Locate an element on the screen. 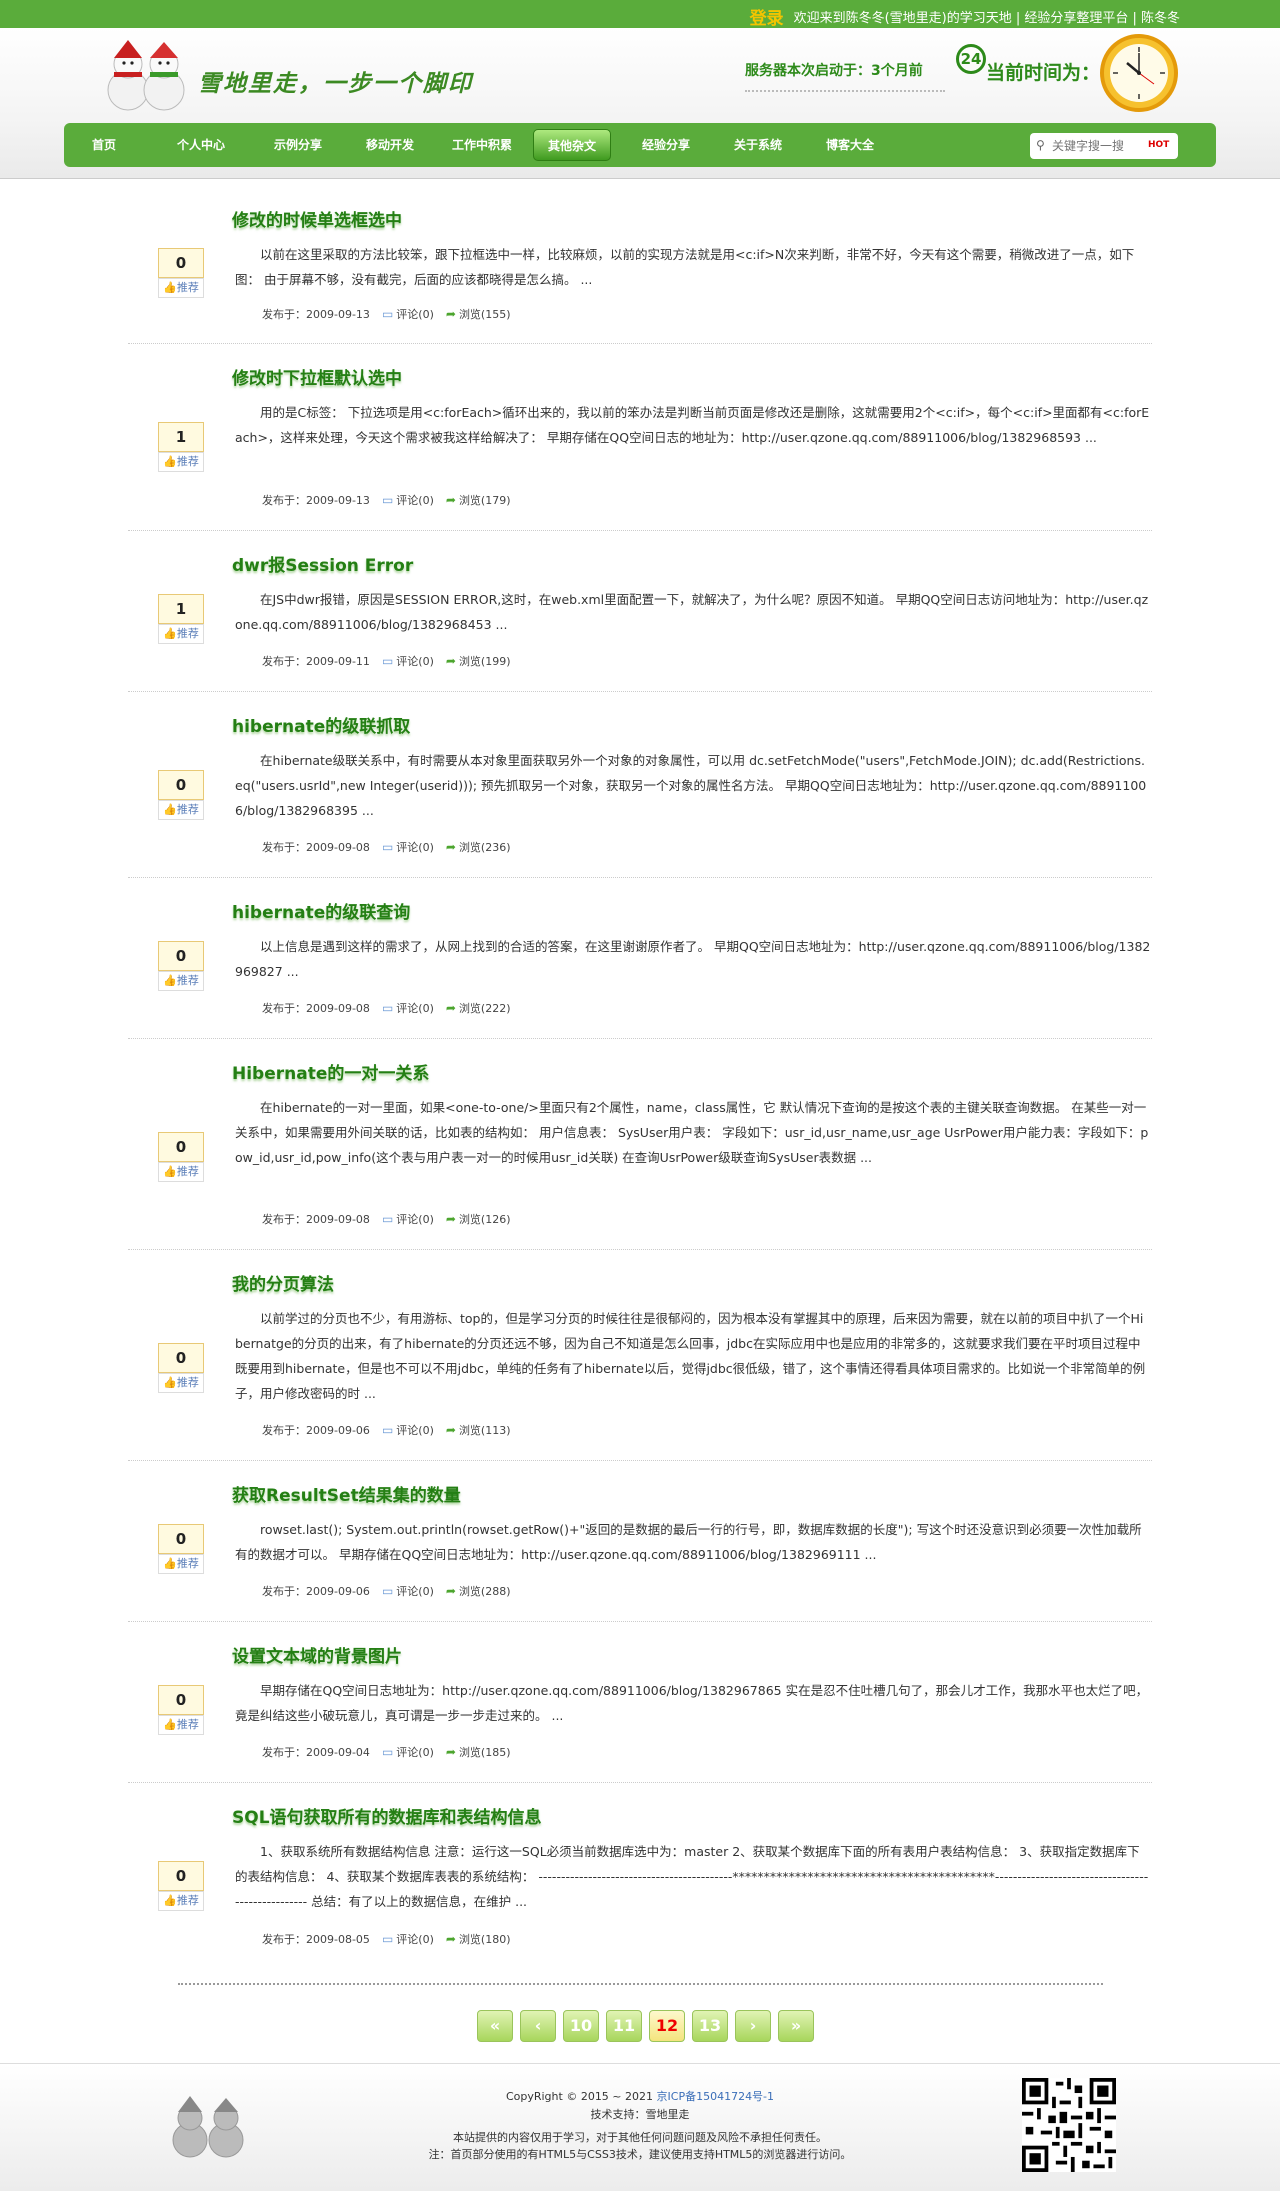 The image size is (1280, 2191). login-link: 登录 is located at coordinates (767, 16).